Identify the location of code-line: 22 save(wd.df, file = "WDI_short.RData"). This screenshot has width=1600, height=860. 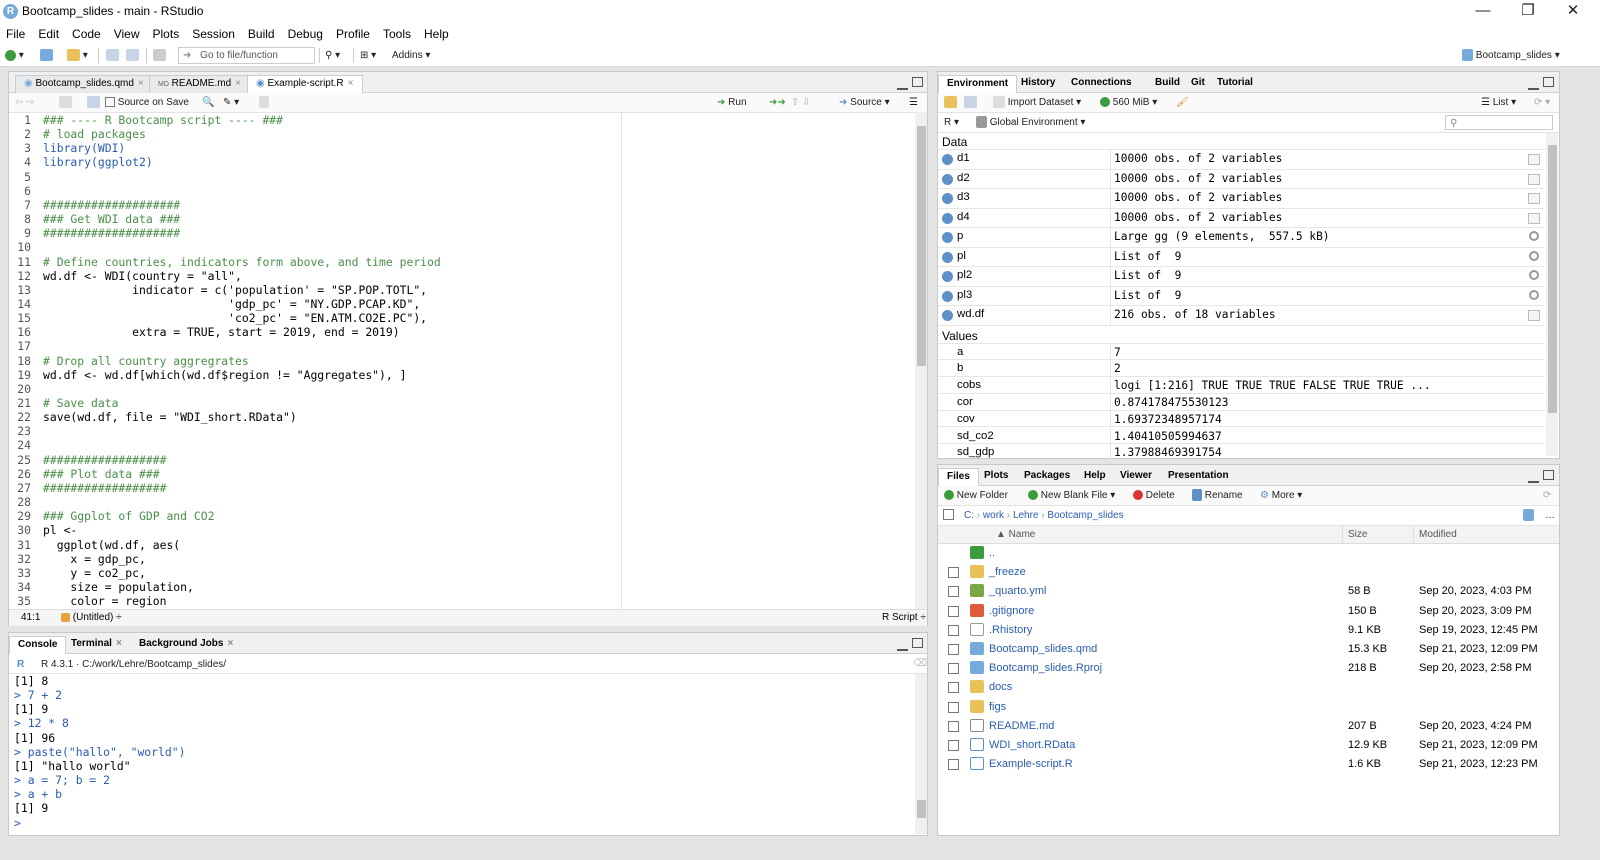
(152, 417).